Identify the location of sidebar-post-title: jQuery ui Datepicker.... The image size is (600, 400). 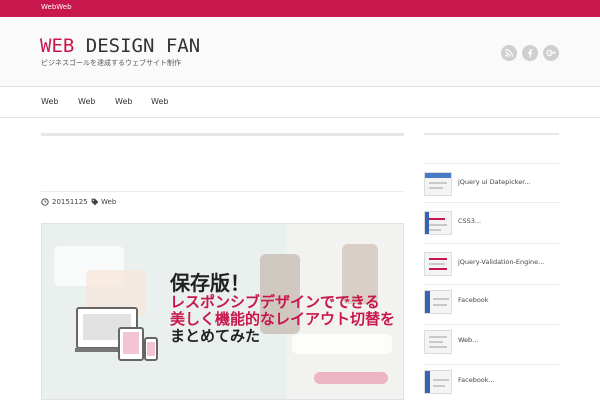
(494, 182).